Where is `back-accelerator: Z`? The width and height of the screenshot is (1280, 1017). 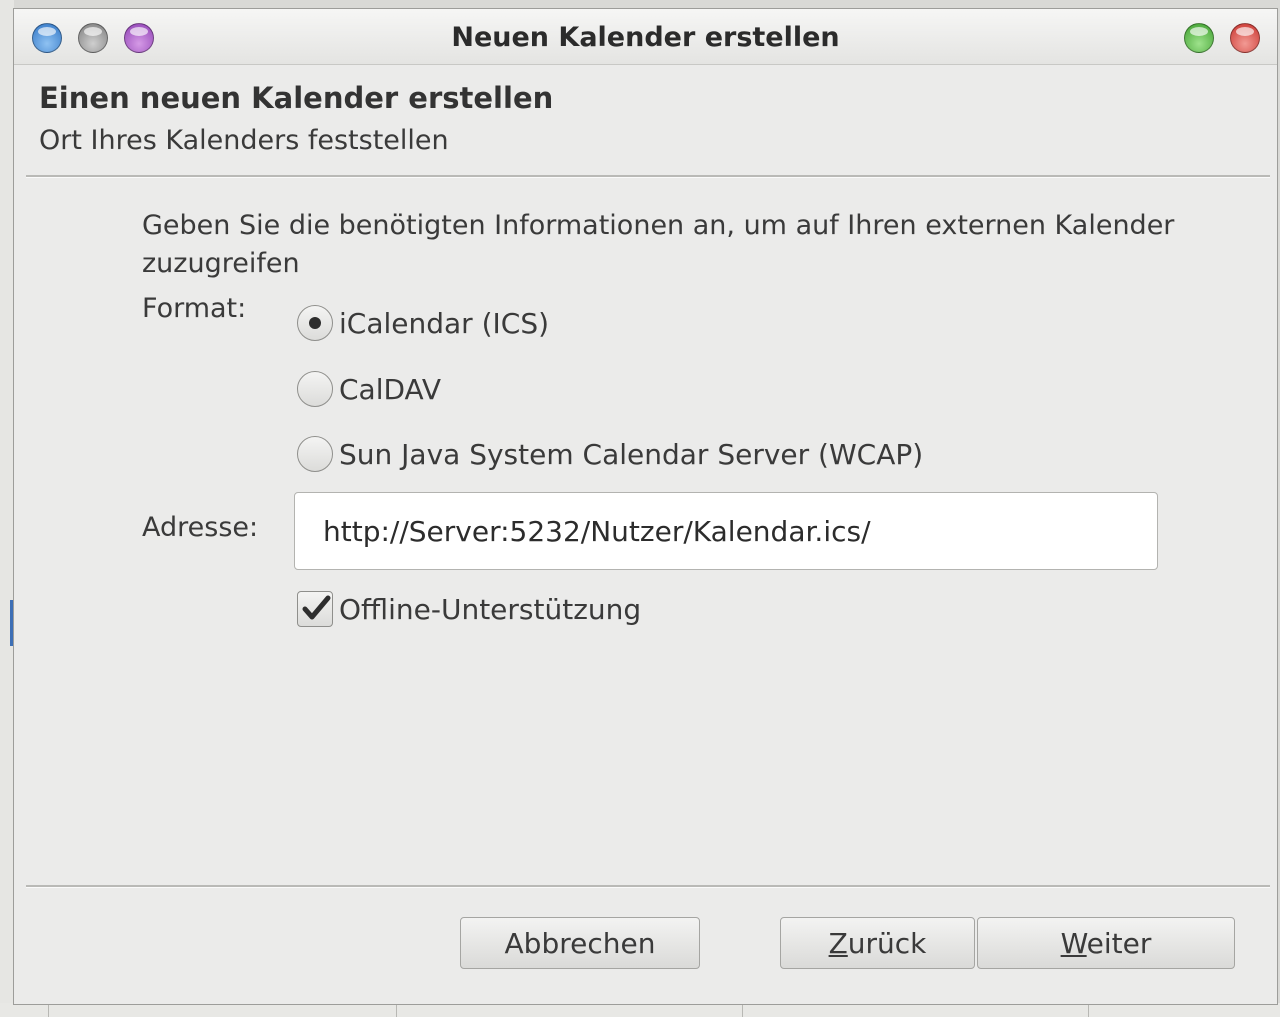
back-accelerator: Z is located at coordinates (838, 943).